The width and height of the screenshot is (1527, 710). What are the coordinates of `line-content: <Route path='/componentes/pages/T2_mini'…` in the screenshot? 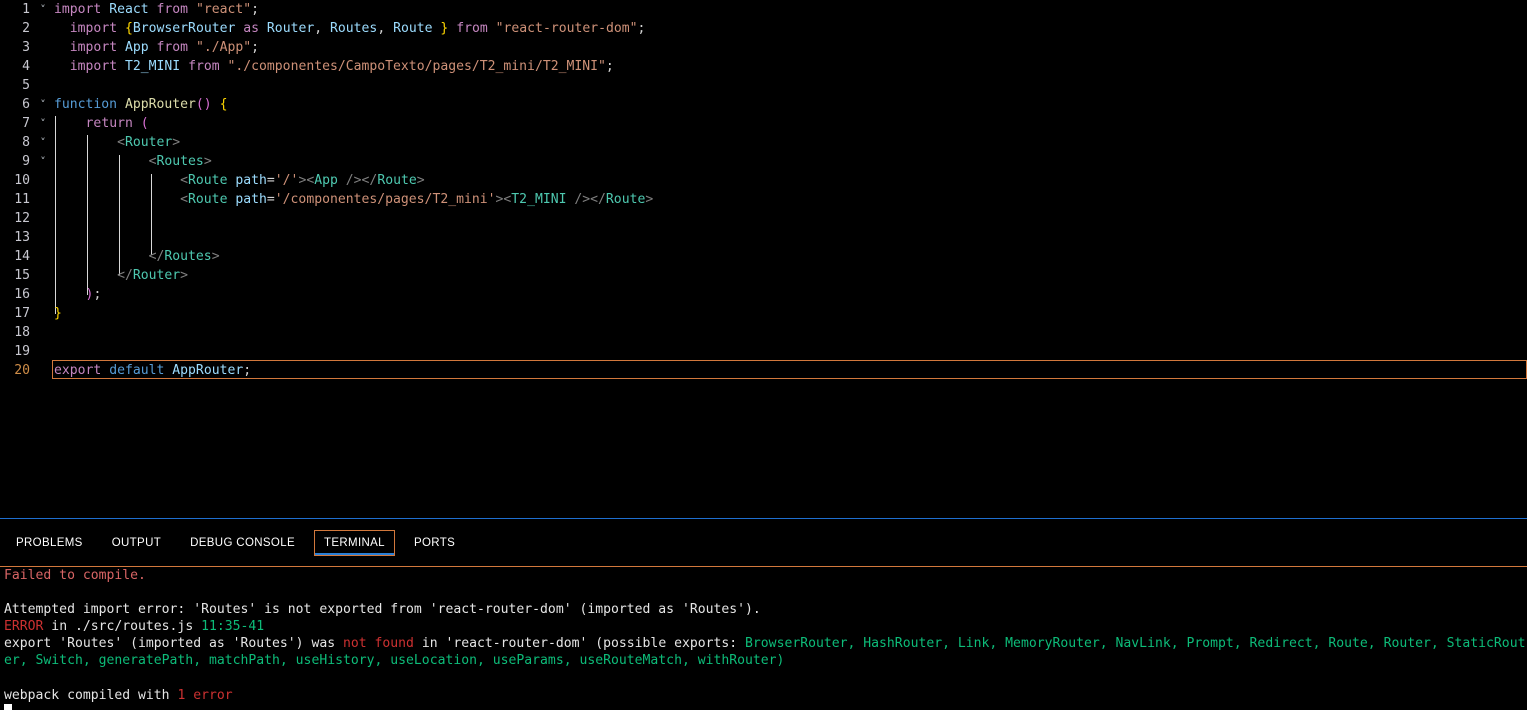 It's located at (417, 199).